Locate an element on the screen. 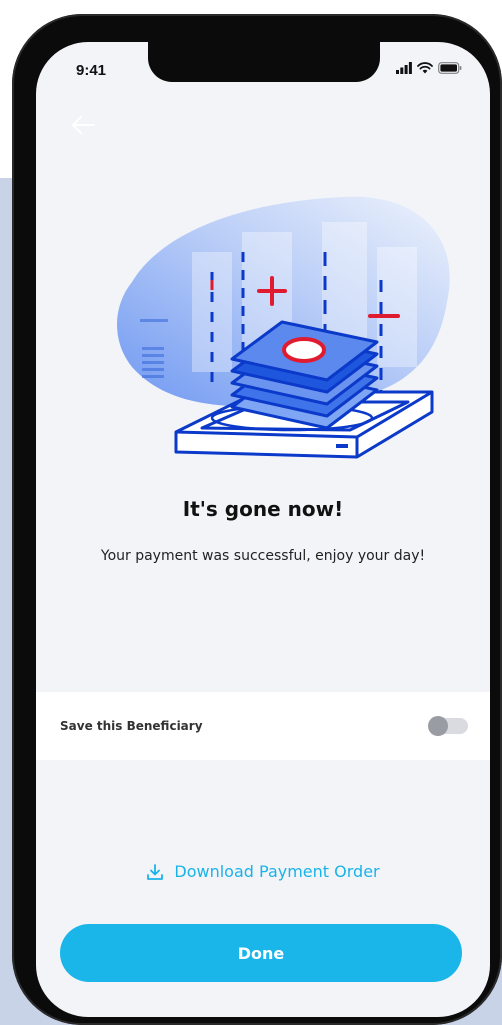 The height and width of the screenshot is (1025, 502). status-icons is located at coordinates (429, 68).